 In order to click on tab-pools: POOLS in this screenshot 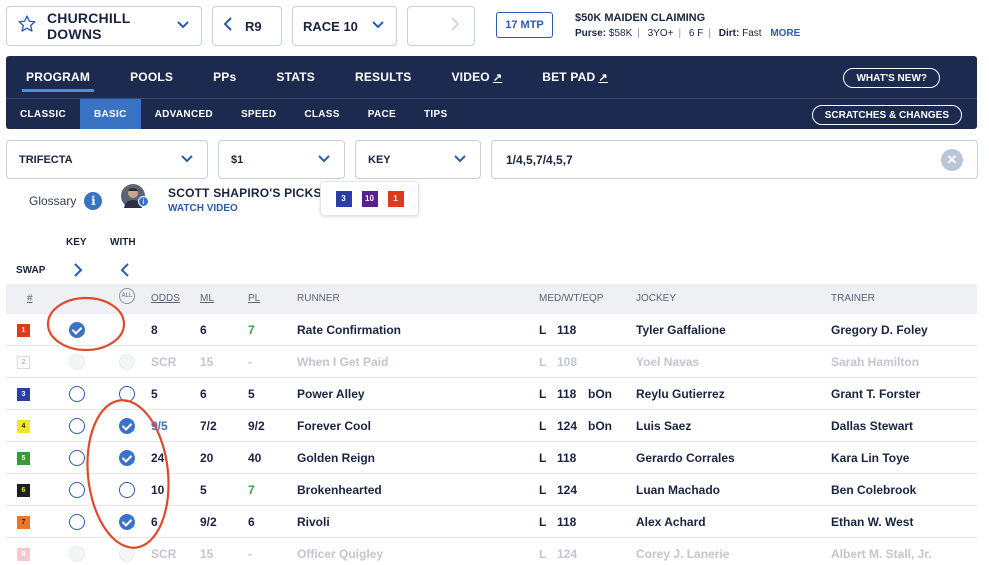, I will do `click(151, 77)`.